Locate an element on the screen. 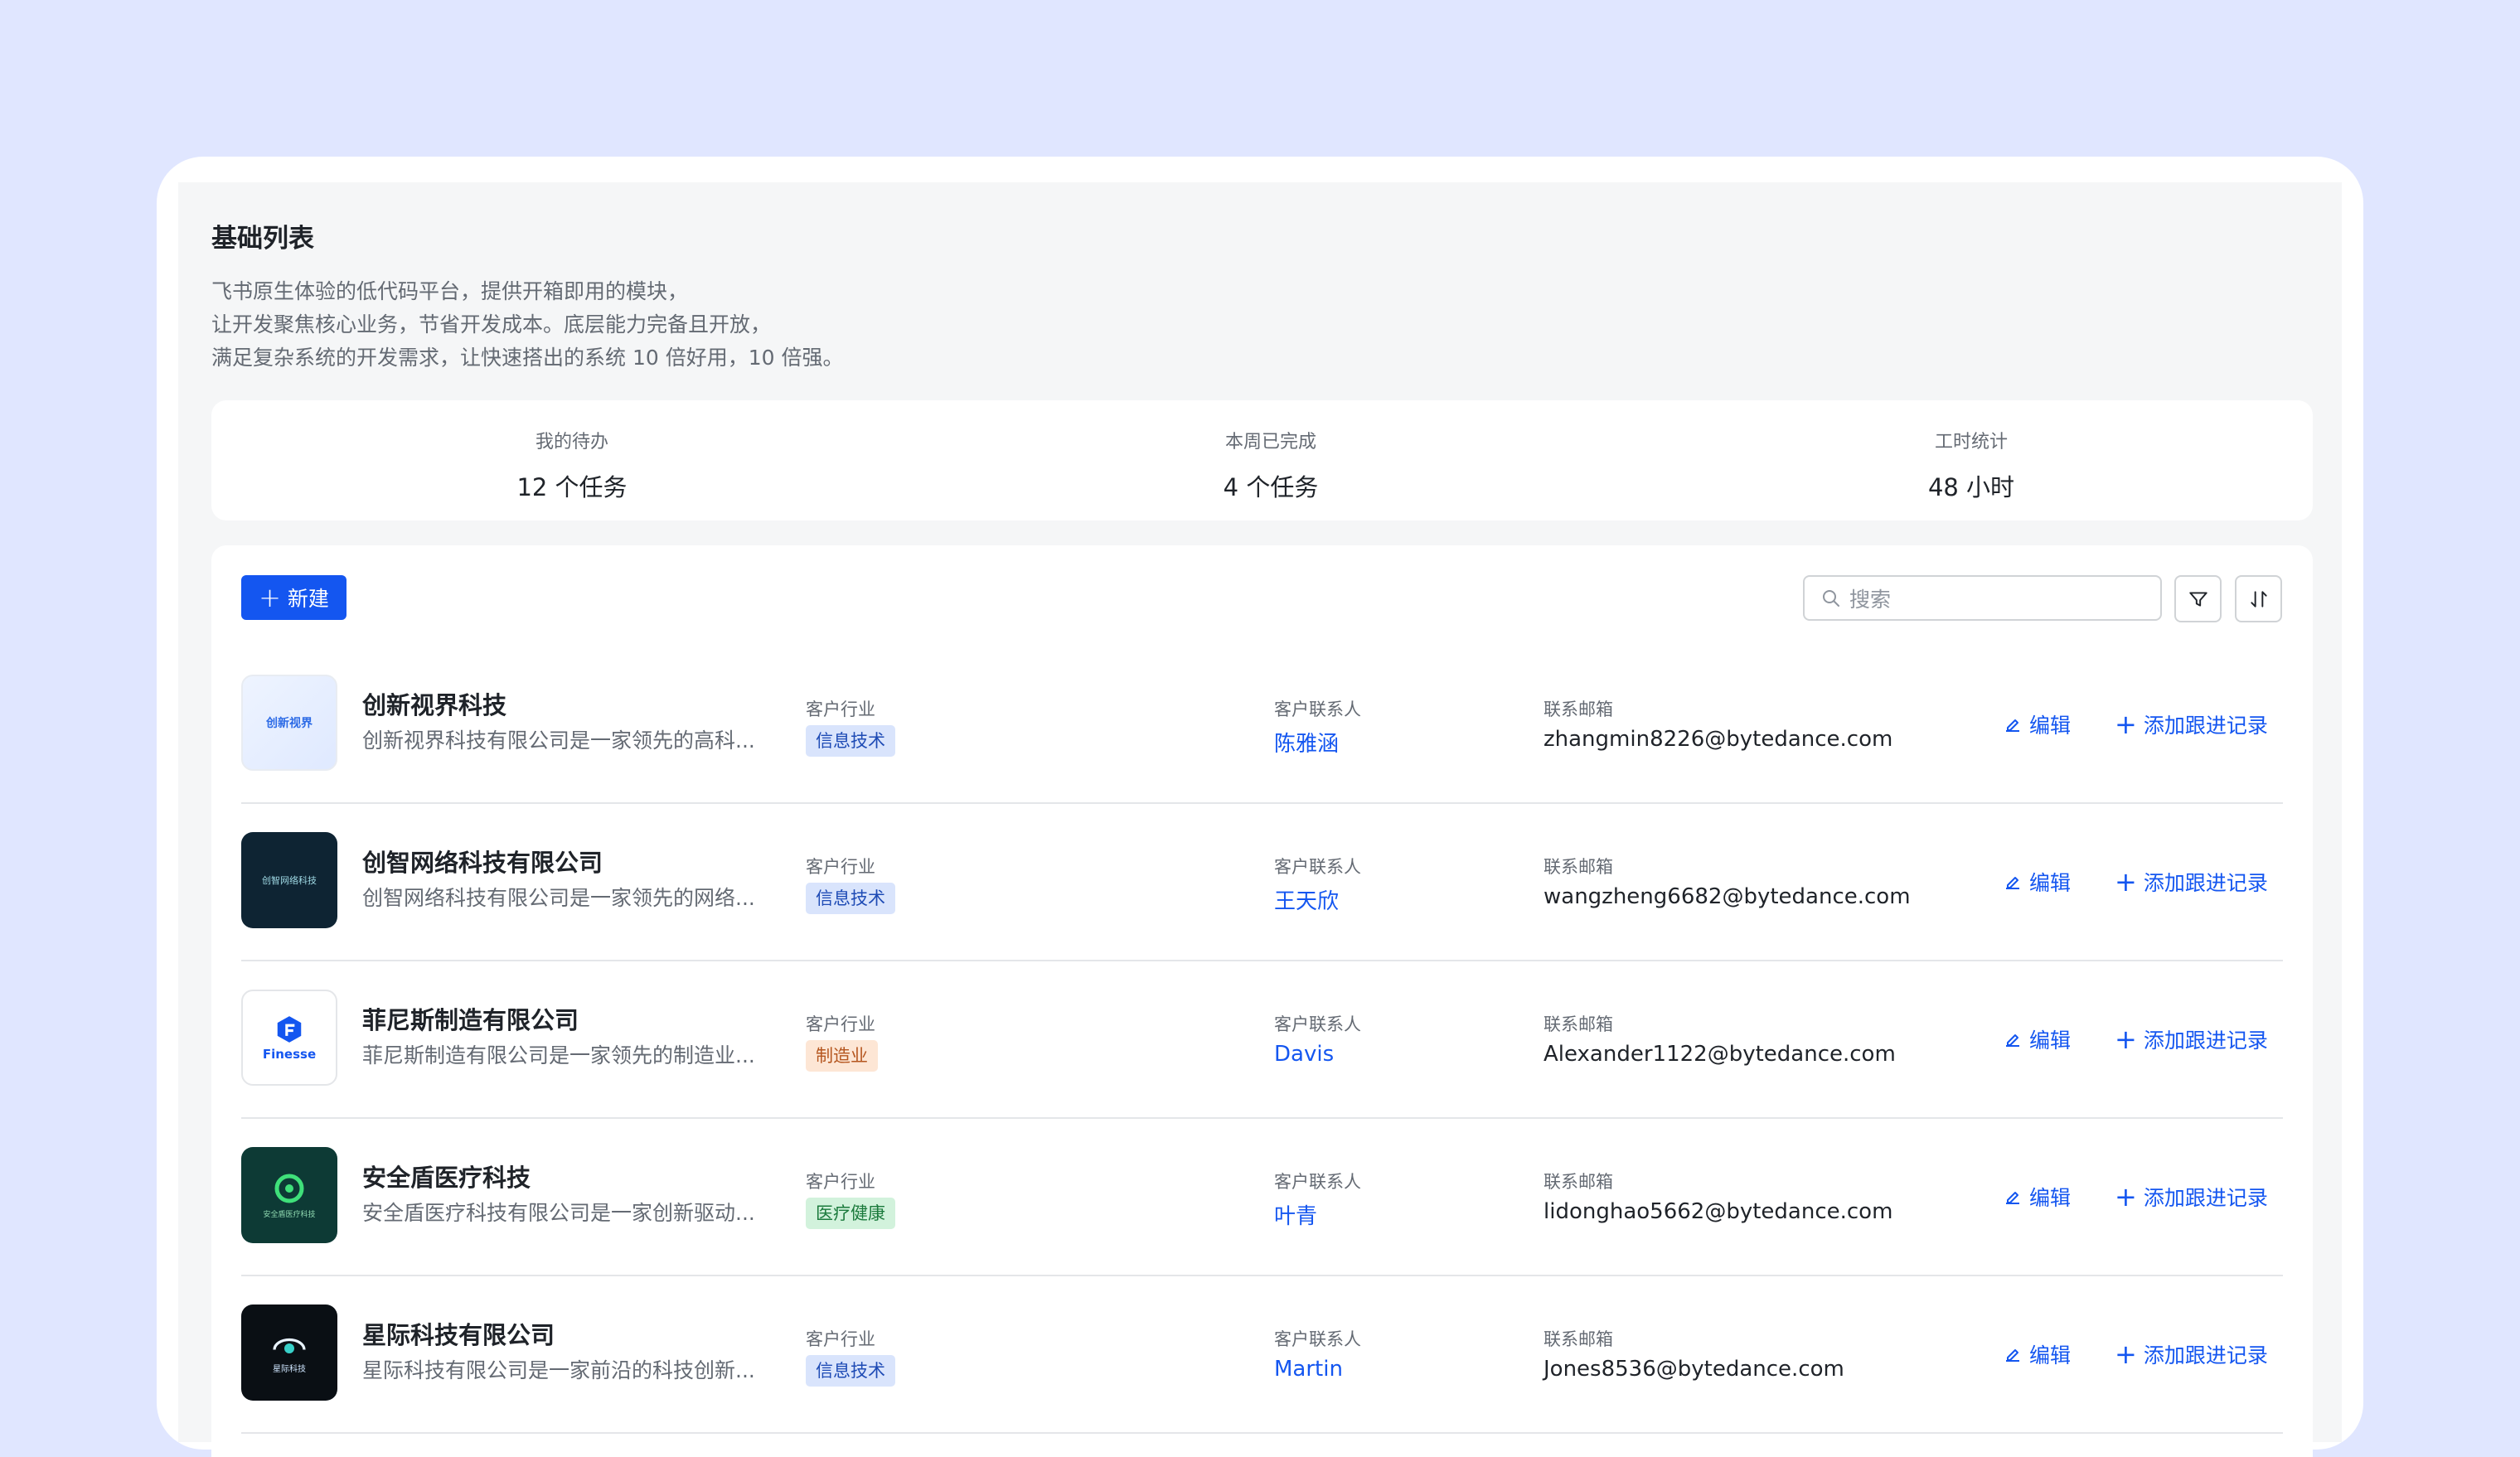 Image resolution: width=2520 pixels, height=1457 pixels. sort-icon is located at coordinates (2258, 598).